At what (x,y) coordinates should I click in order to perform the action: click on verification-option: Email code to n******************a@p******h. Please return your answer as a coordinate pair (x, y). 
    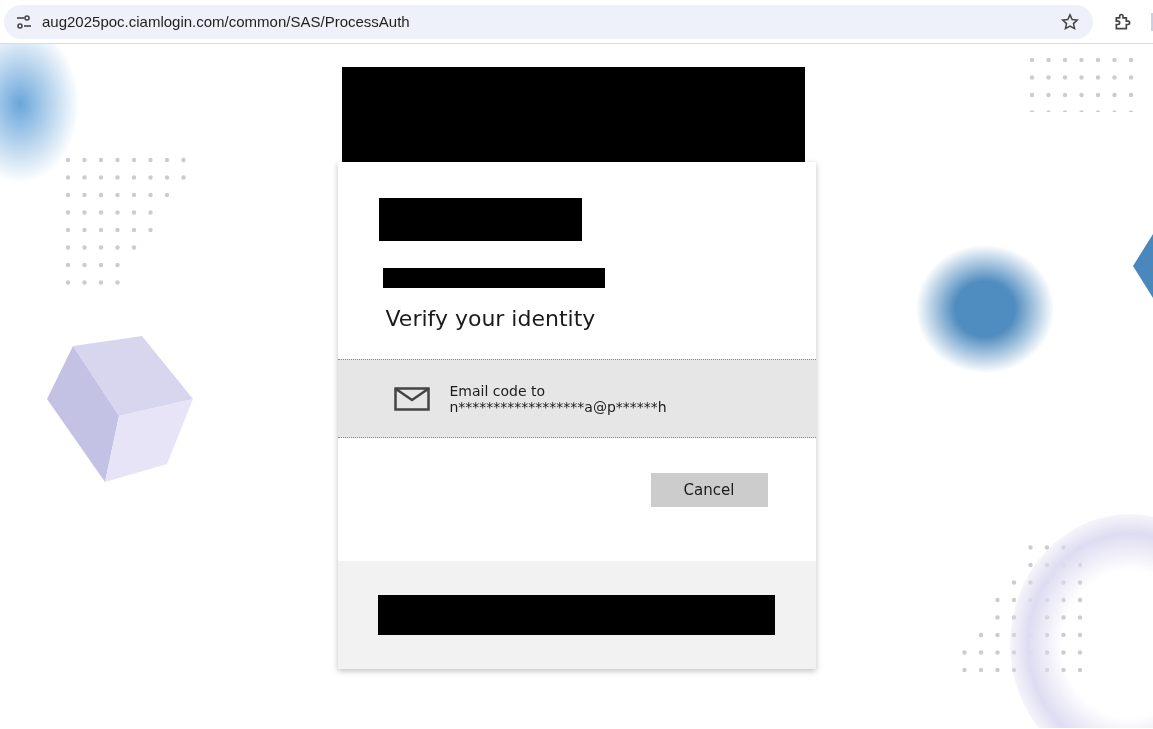
    Looking at the image, I should click on (576, 398).